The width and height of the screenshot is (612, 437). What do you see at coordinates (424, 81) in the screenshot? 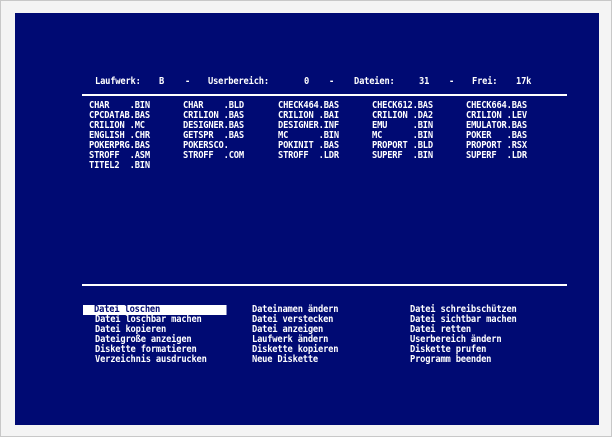
I see `files-count-value: 31` at bounding box center [424, 81].